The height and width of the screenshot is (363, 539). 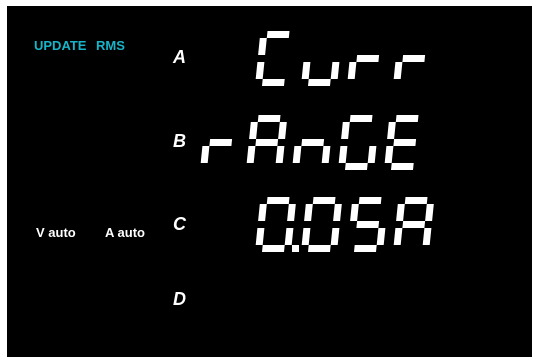 What do you see at coordinates (345, 304) in the screenshot?
I see `row-d-readout` at bounding box center [345, 304].